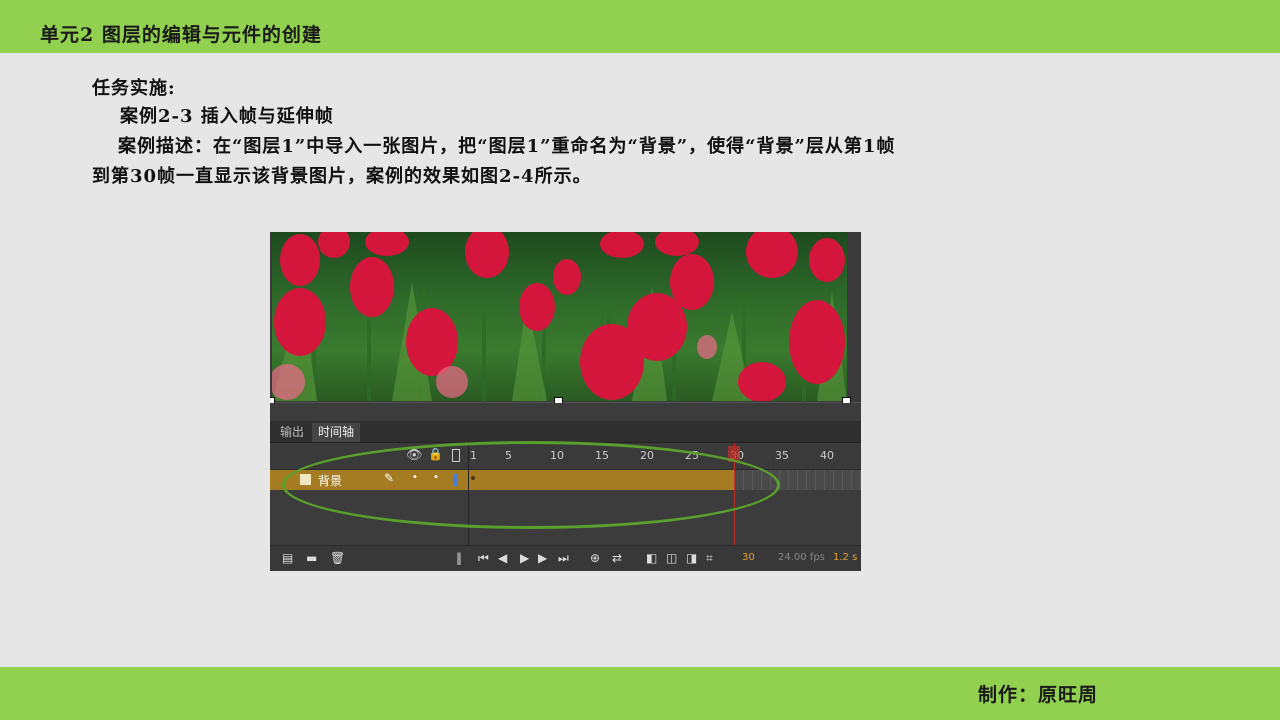 The image size is (1280, 720). I want to click on edit-multiple-frames-icon: ◨, so click(691, 558).